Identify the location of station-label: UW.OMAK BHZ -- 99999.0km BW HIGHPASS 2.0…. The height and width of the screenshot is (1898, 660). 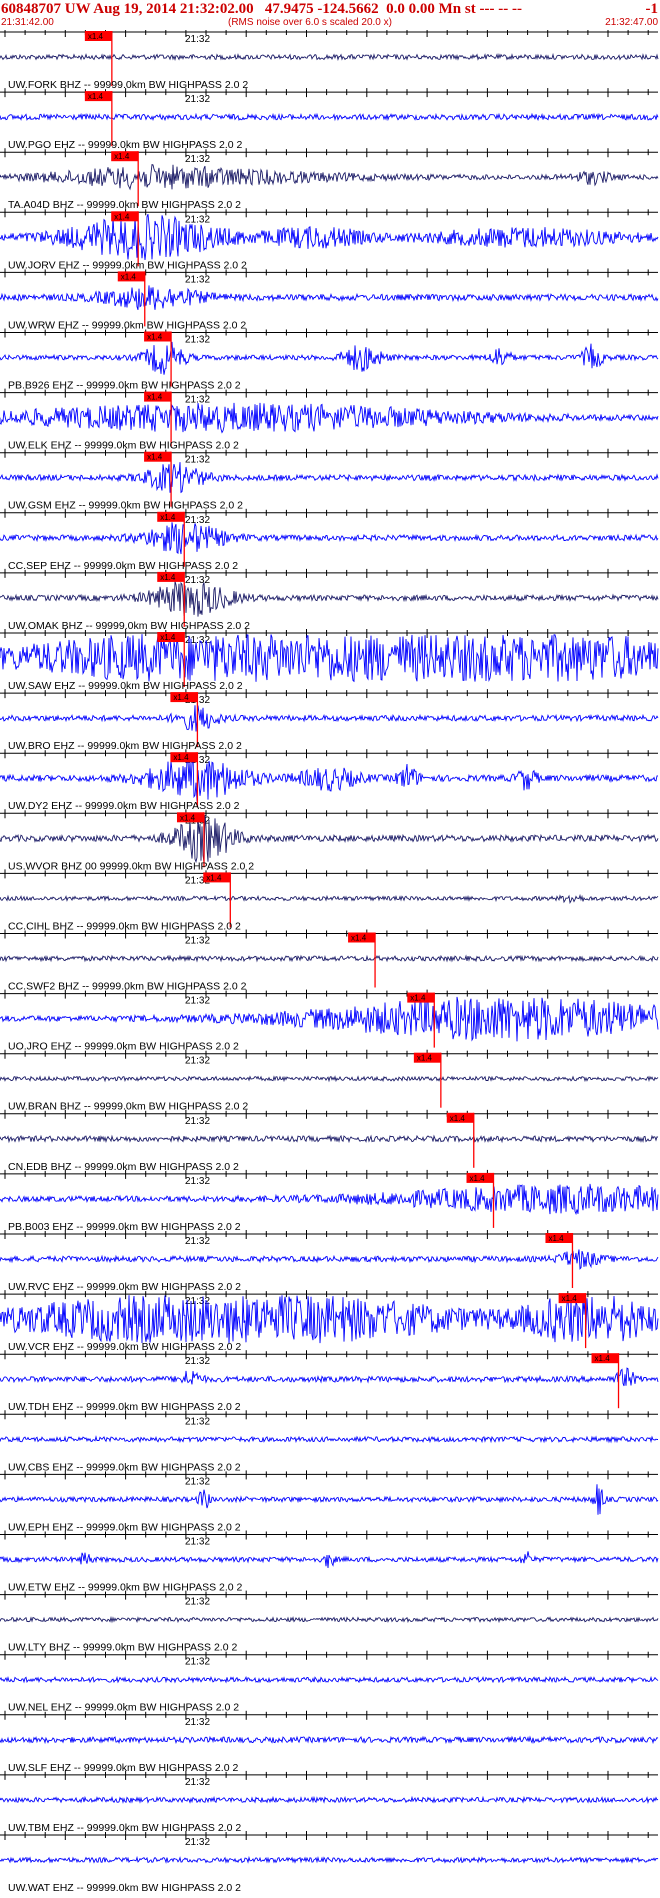
(129, 626).